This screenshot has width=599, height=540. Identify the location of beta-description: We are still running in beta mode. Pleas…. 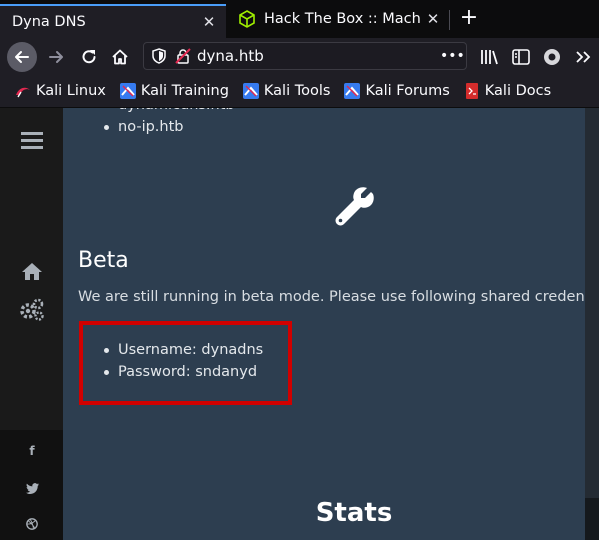
(331, 297).